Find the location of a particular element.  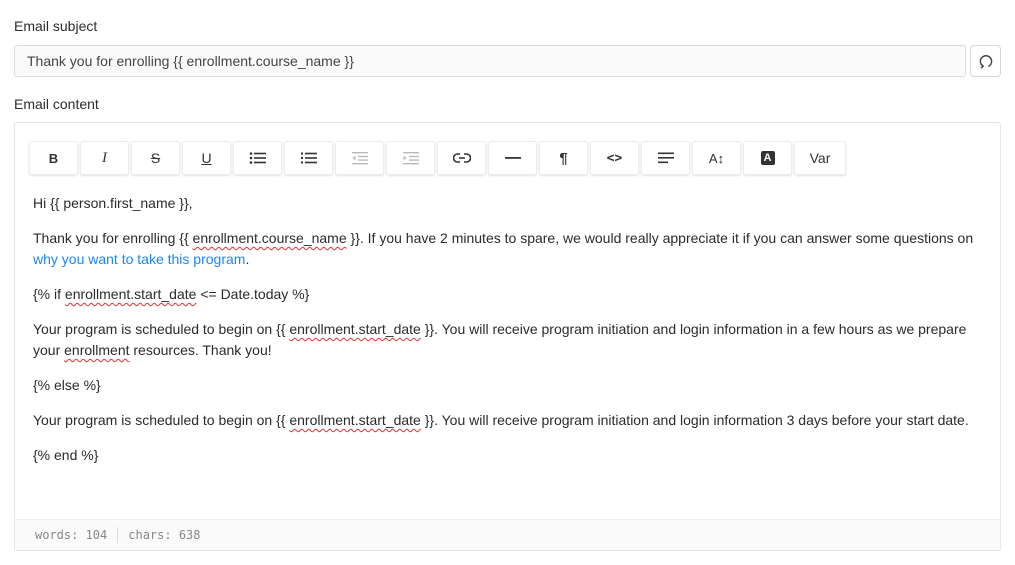

indent-icon is located at coordinates (410, 158).